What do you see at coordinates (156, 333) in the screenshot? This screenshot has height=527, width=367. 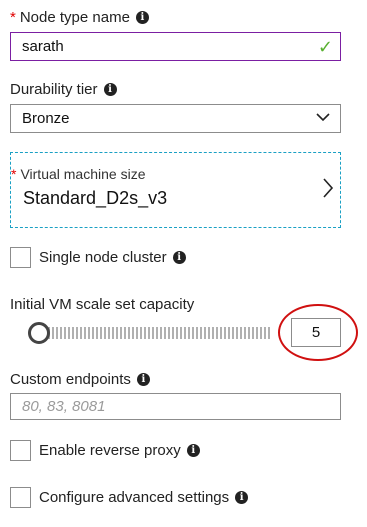 I see `capacity-slider-track` at bounding box center [156, 333].